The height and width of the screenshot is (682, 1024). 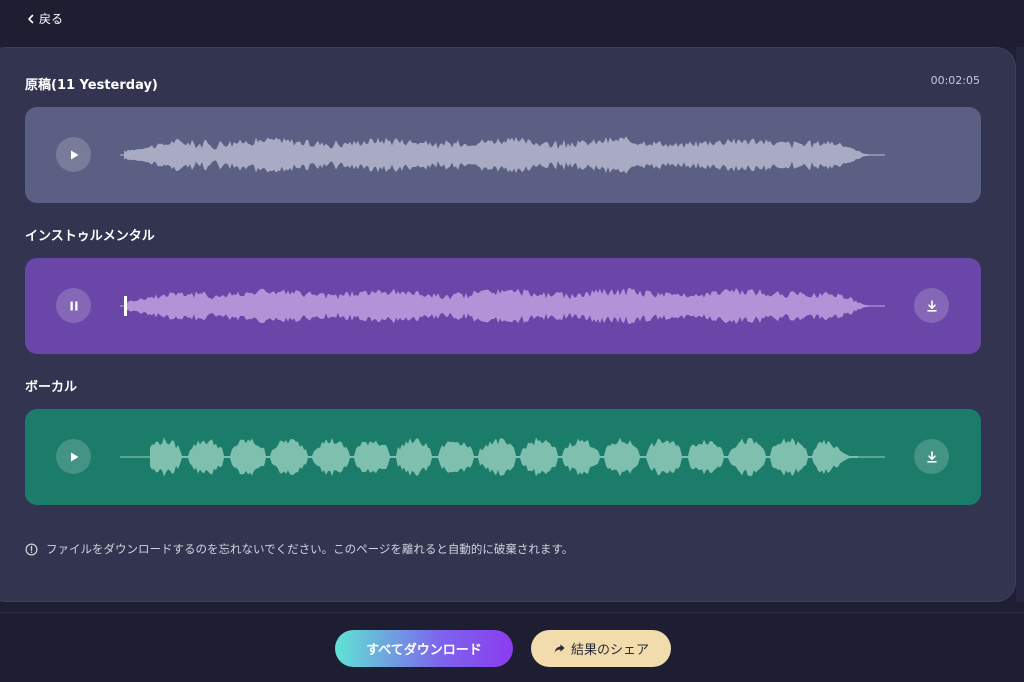 What do you see at coordinates (31, 18) in the screenshot?
I see `chevron-left-icon` at bounding box center [31, 18].